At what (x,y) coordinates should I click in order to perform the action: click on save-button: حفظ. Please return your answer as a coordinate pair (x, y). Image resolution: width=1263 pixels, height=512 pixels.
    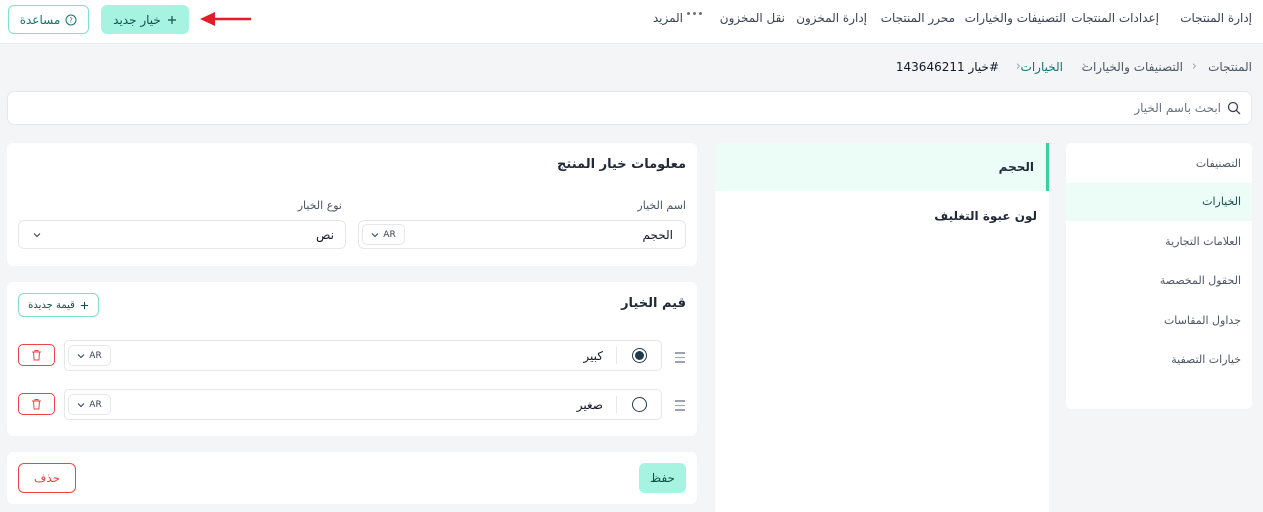
    Looking at the image, I should click on (662, 478).